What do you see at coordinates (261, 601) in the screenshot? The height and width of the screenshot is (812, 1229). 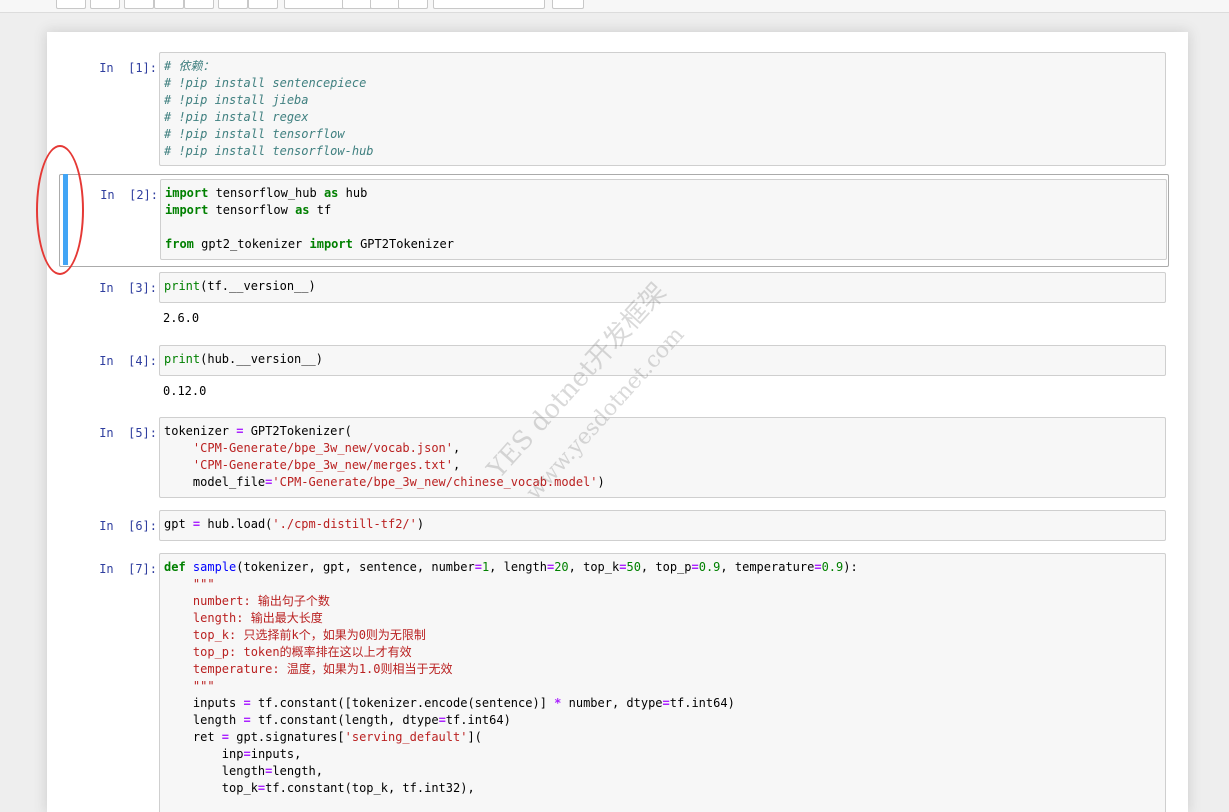 I see `code-token: numbert: 输出句子个数` at bounding box center [261, 601].